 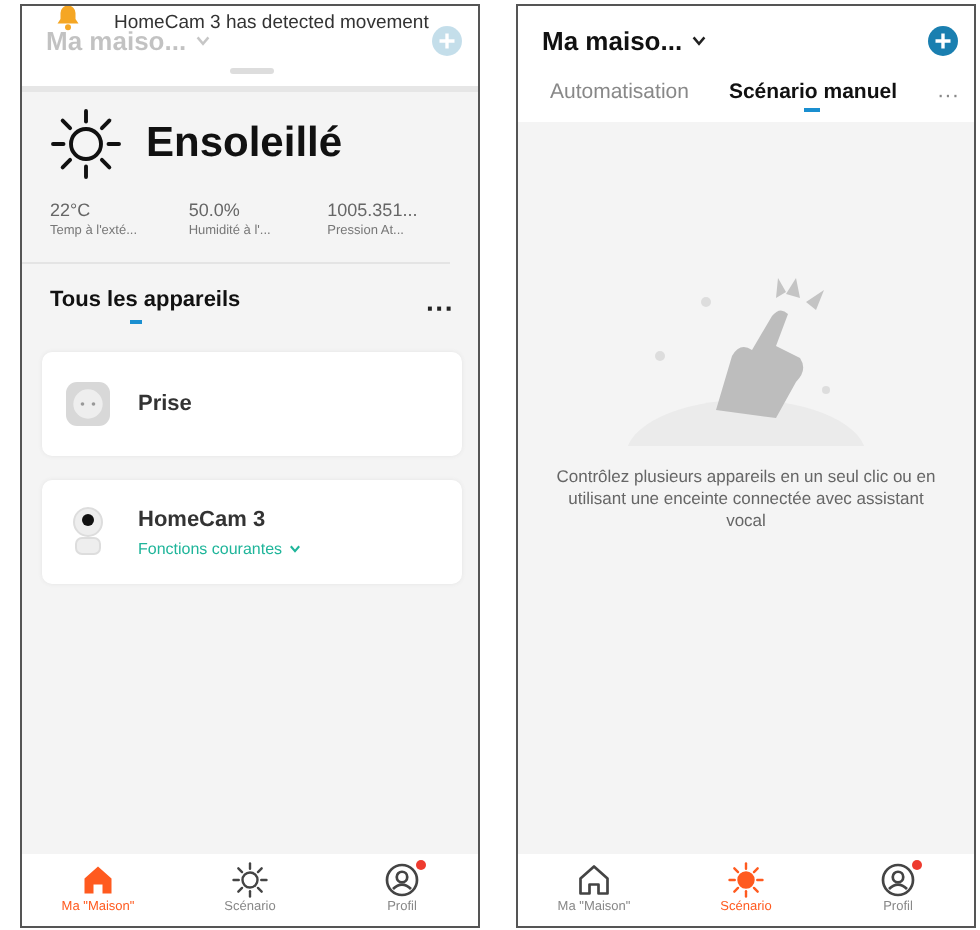 I want to click on notification-text: HomeCam 3 has detected movement, so click(x=271, y=22).